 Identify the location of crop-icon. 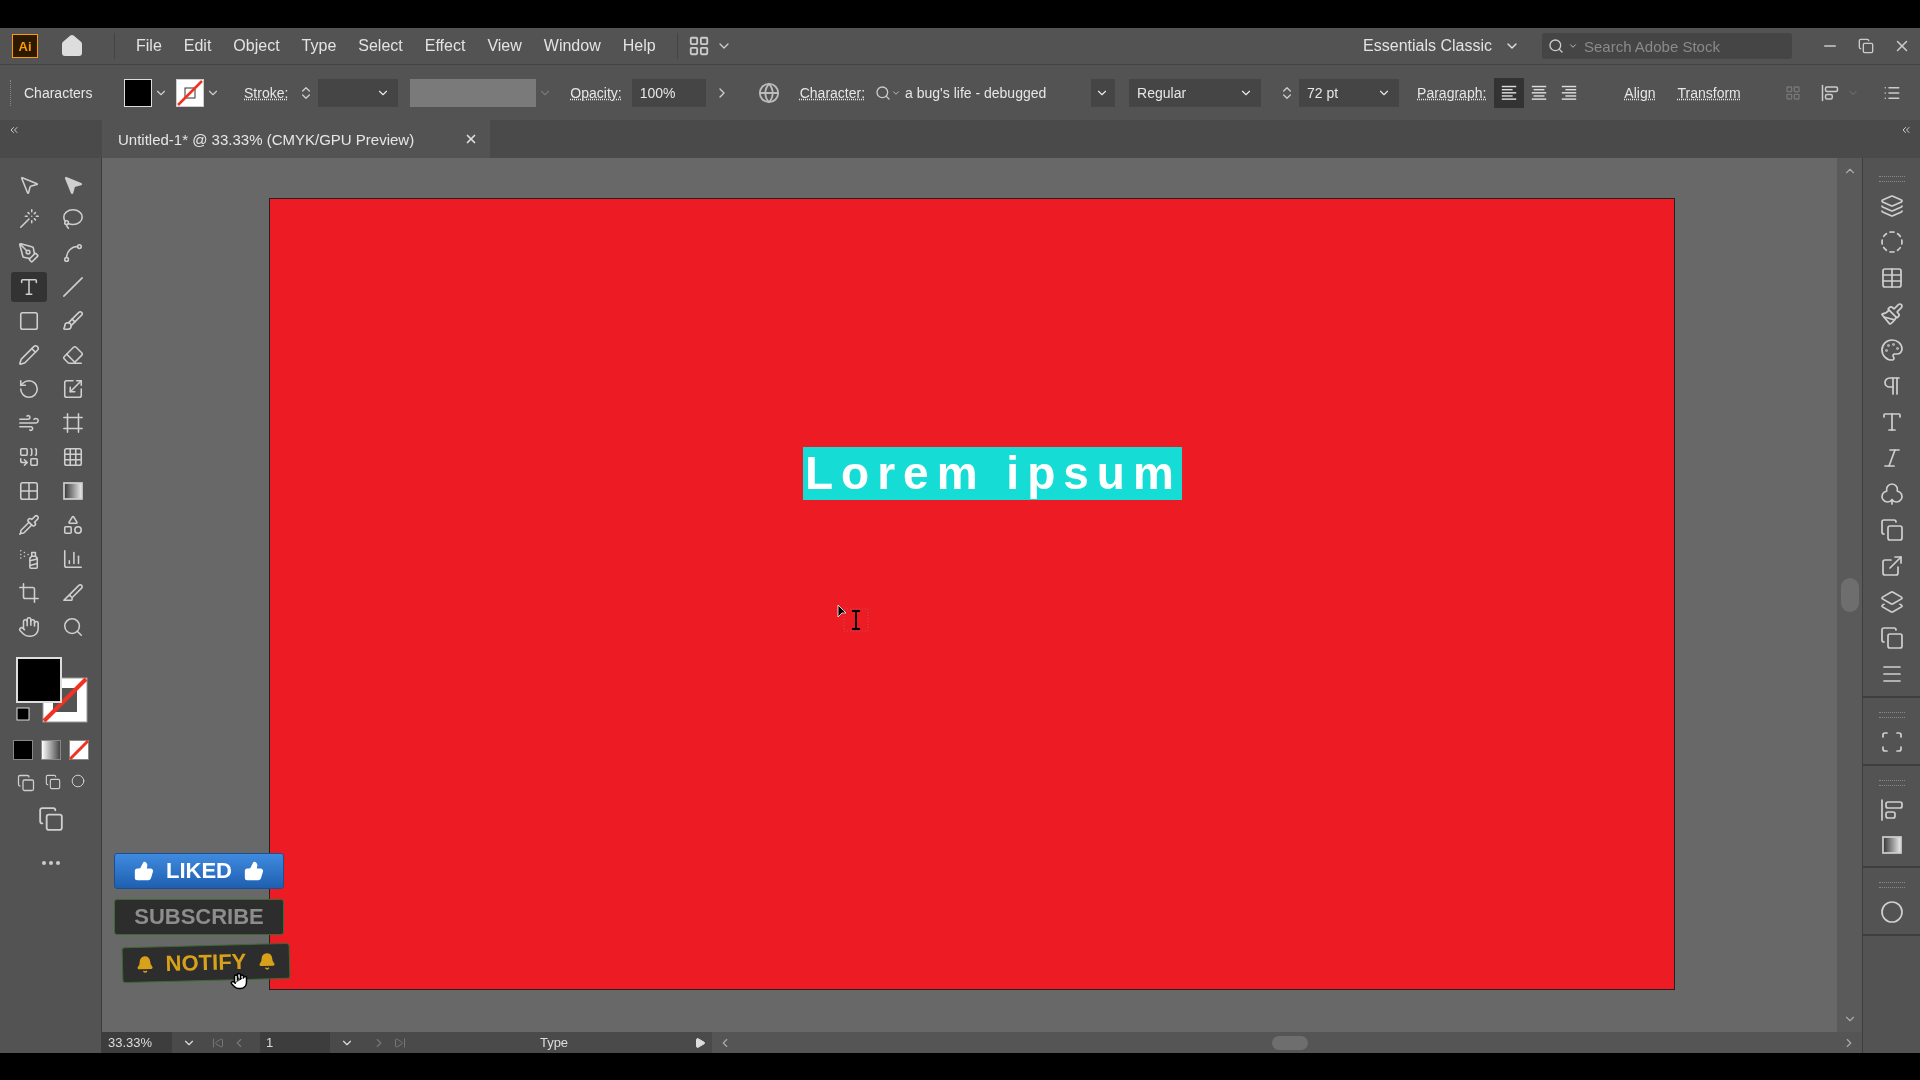
(28, 593).